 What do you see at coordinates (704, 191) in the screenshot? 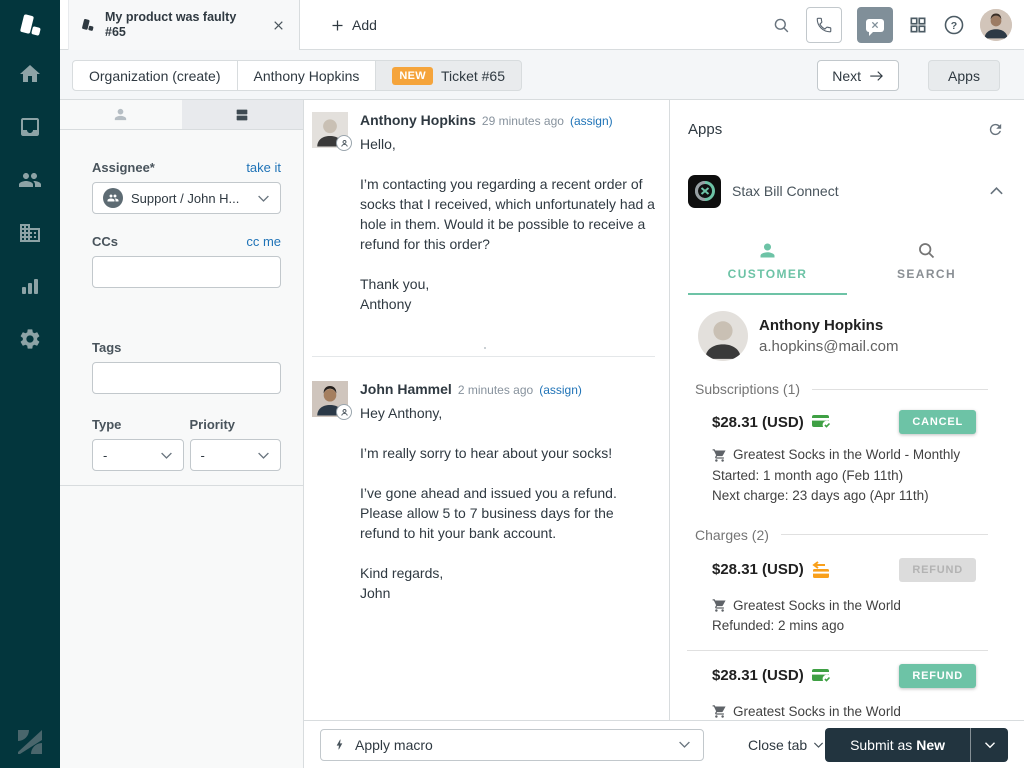
I see `stax-bill-app-icon` at bounding box center [704, 191].